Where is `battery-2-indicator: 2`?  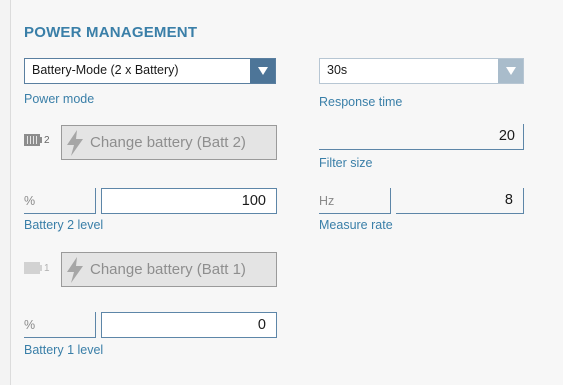
battery-2-indicator: 2 is located at coordinates (37, 140).